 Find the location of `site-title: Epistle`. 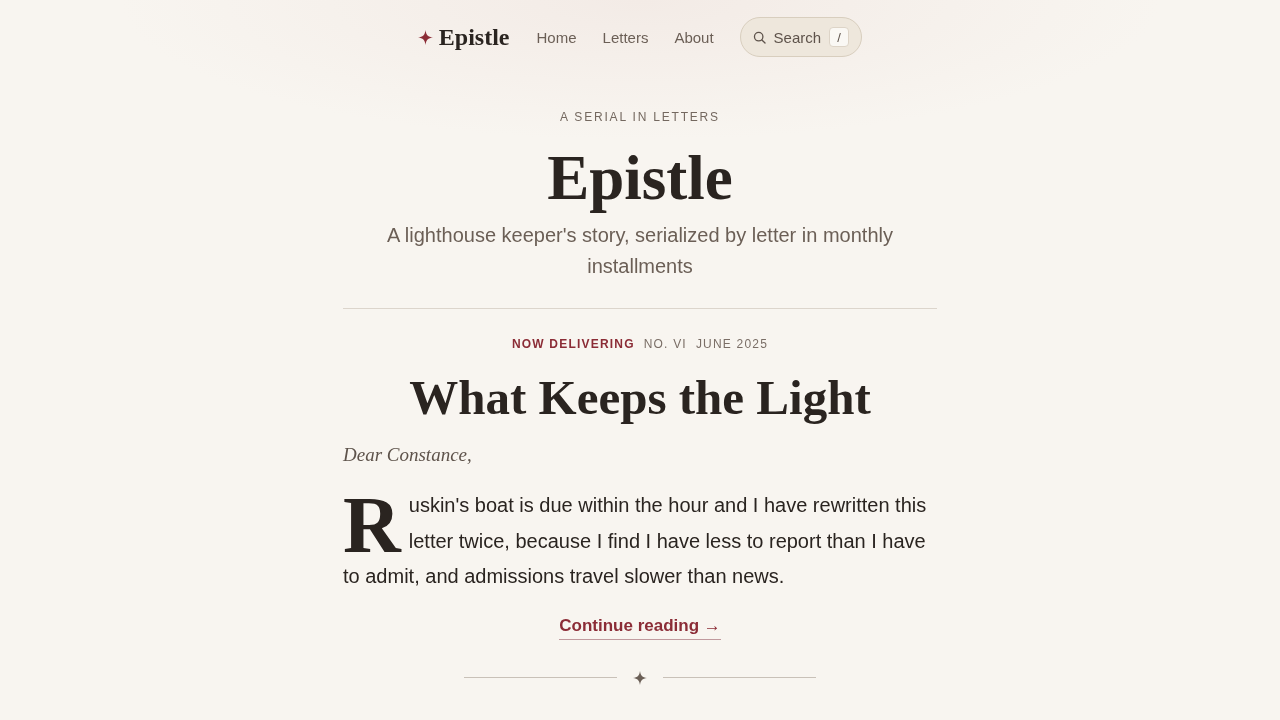

site-title: Epistle is located at coordinates (640, 178).